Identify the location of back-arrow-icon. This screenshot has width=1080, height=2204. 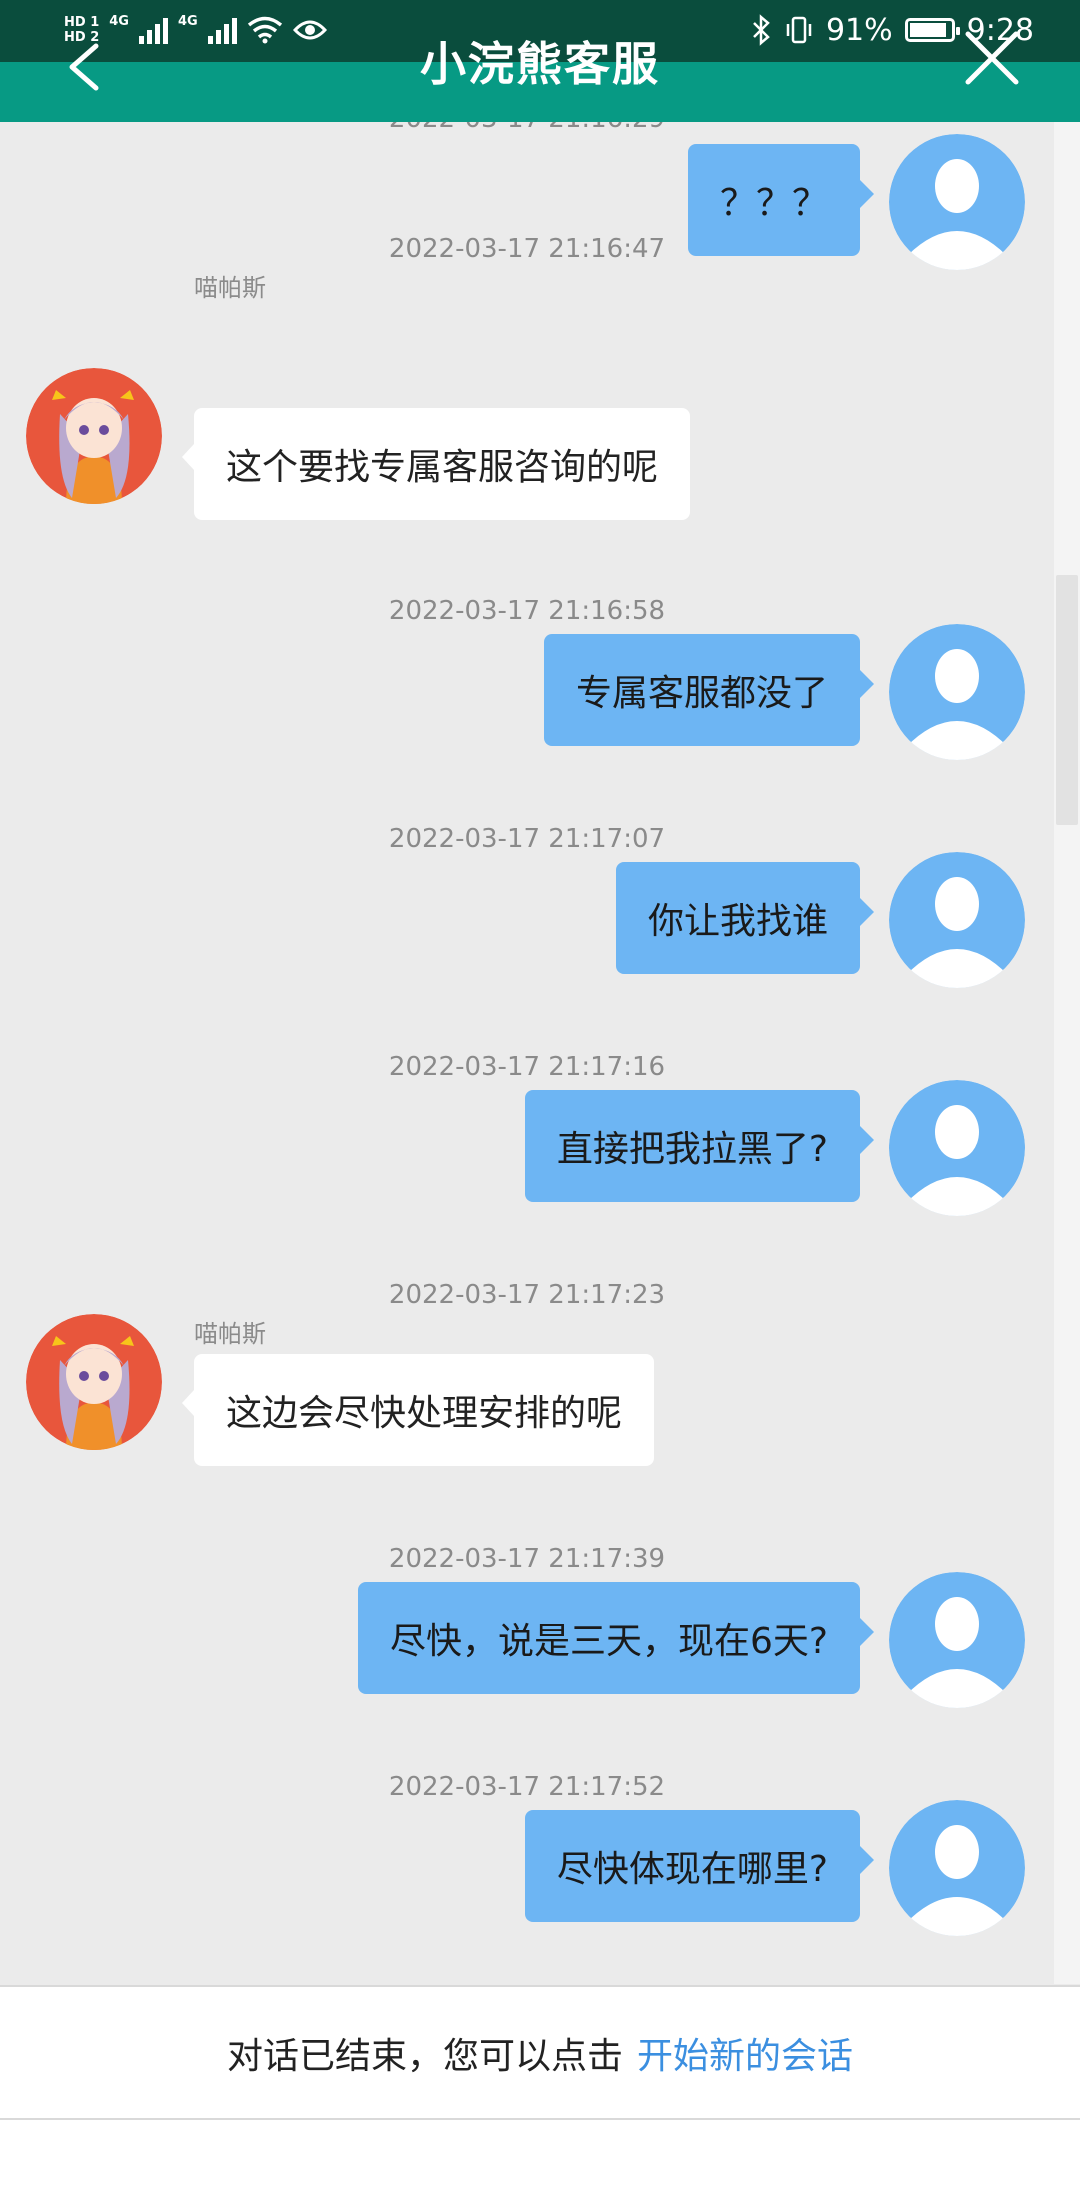
(84, 67).